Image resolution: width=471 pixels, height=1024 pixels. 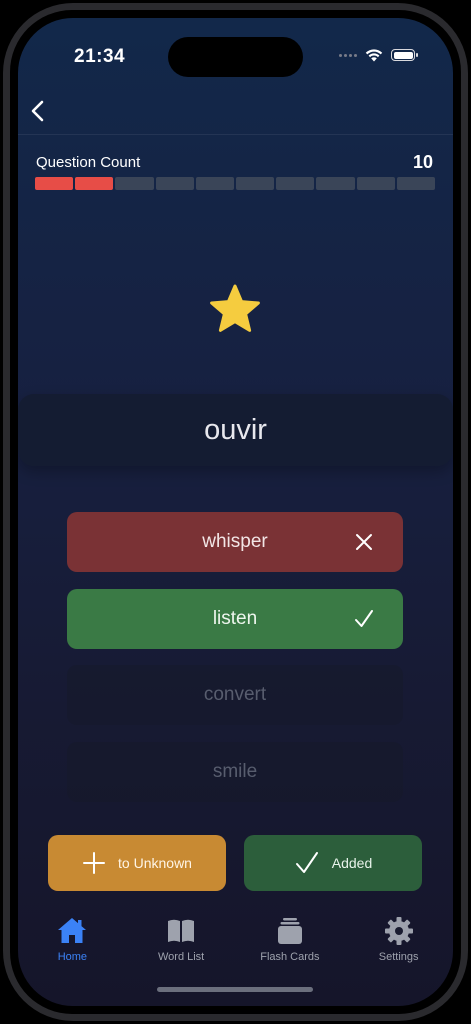 I want to click on status-icons, so click(x=378, y=55).